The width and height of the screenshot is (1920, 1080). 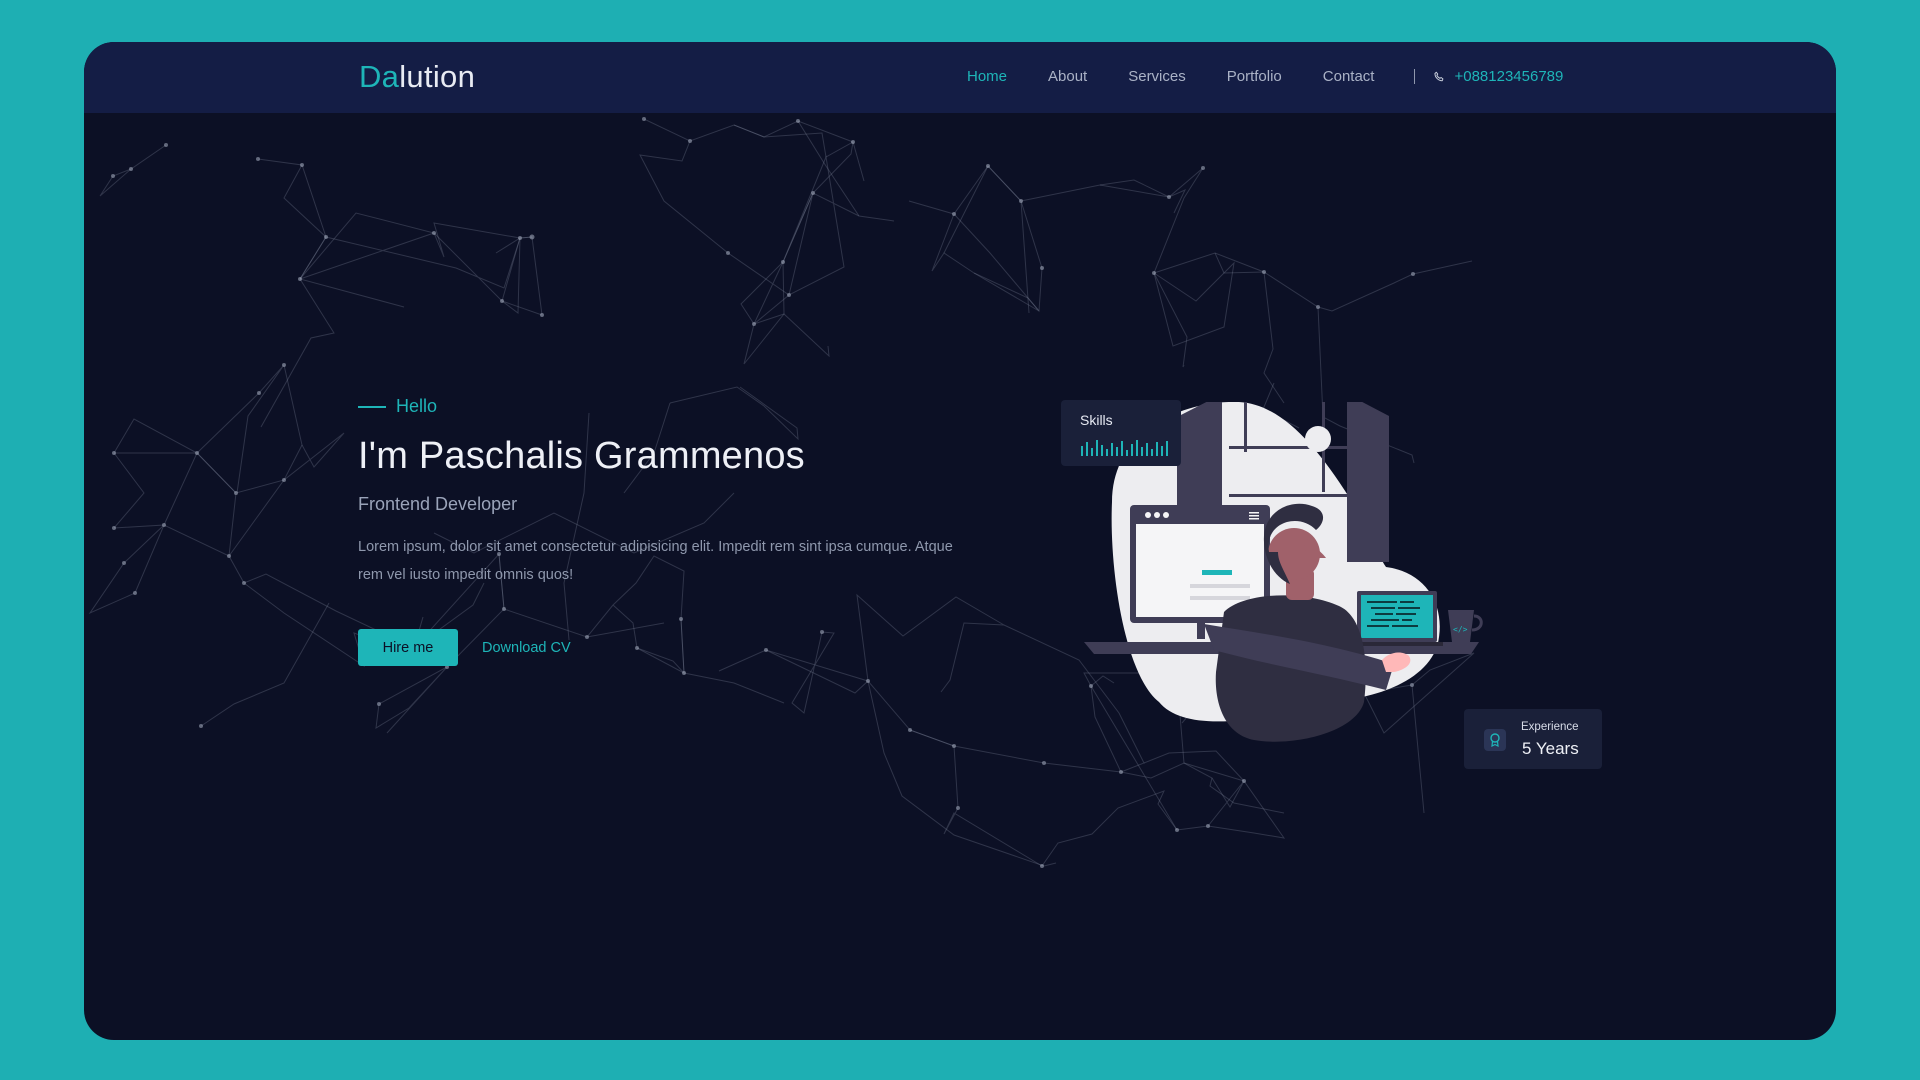 What do you see at coordinates (408, 647) in the screenshot?
I see `hire-me-button: Hire me` at bounding box center [408, 647].